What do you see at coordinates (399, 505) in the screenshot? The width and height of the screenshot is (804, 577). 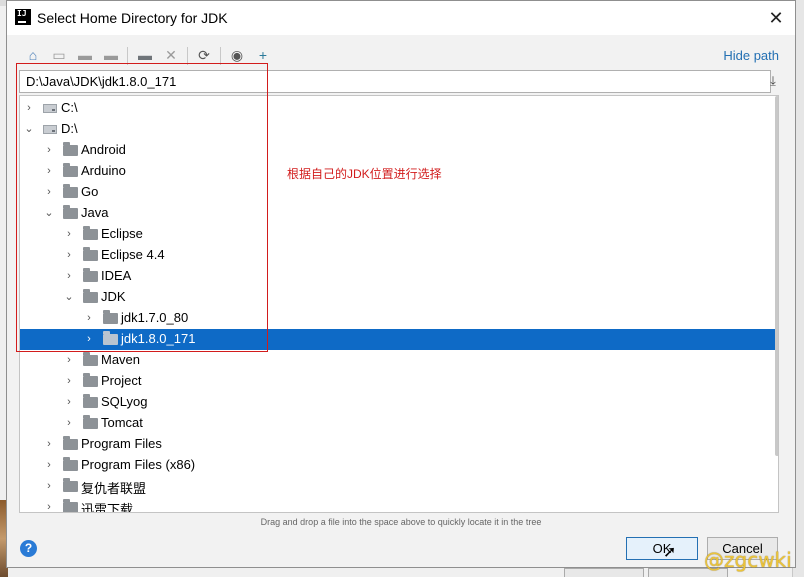 I see `tree-item-xunlei-download: › 迅雷下载` at bounding box center [399, 505].